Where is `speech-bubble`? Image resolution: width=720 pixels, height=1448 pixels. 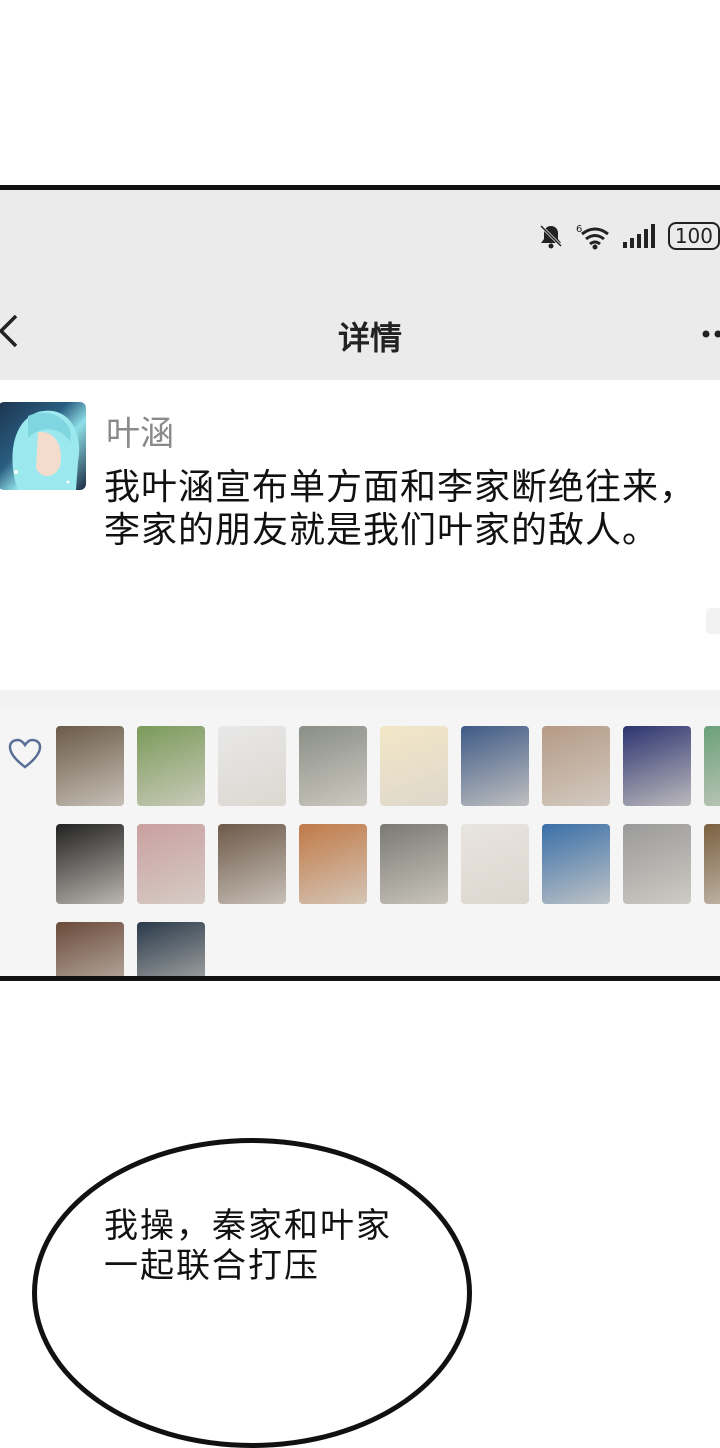 speech-bubble is located at coordinates (252, 1293).